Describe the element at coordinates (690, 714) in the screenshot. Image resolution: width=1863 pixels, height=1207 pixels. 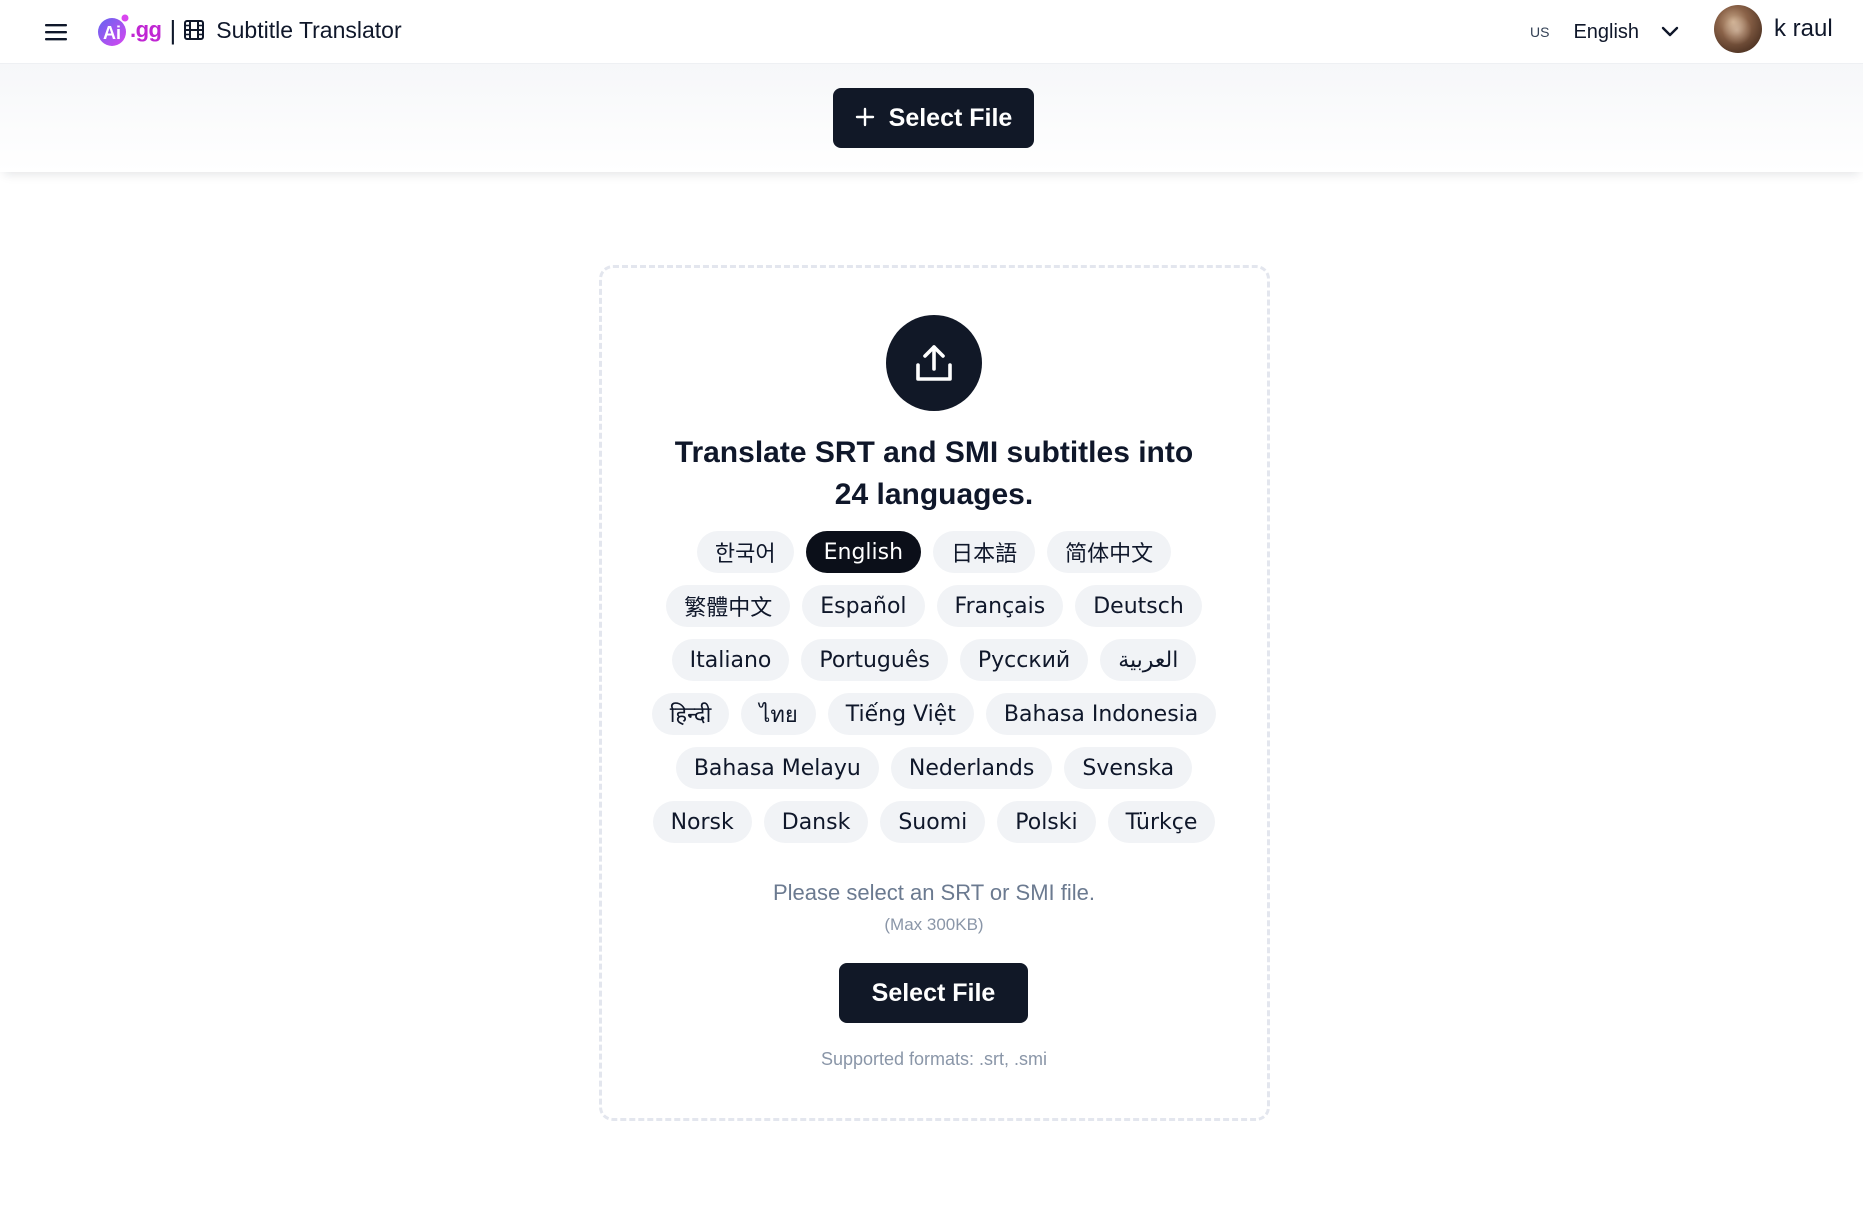
I see `language-chip: हिन्दी` at that location.